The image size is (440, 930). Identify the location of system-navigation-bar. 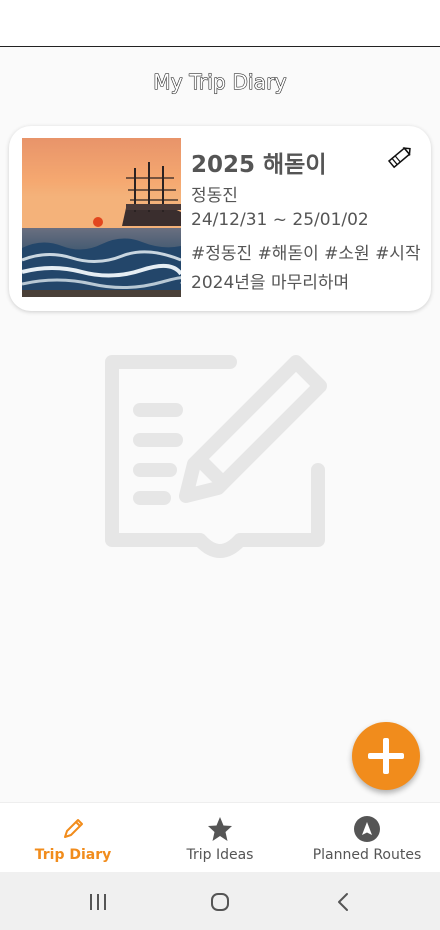
(220, 901).